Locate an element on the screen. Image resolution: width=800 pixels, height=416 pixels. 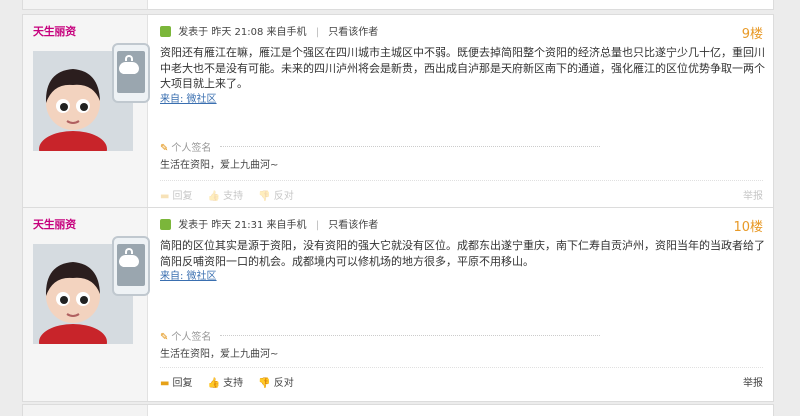
next-post-header is located at coordinates (398, 410).